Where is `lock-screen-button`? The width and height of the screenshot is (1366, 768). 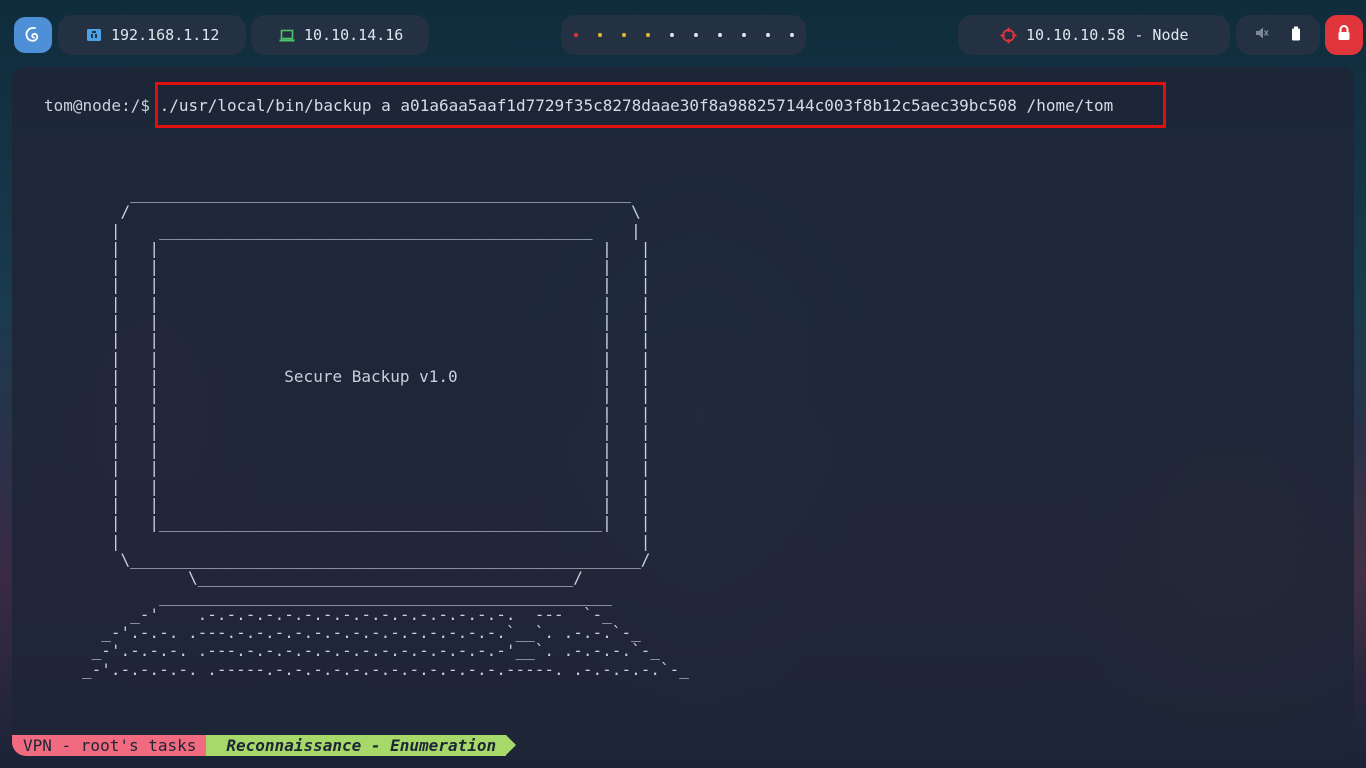 lock-screen-button is located at coordinates (1344, 35).